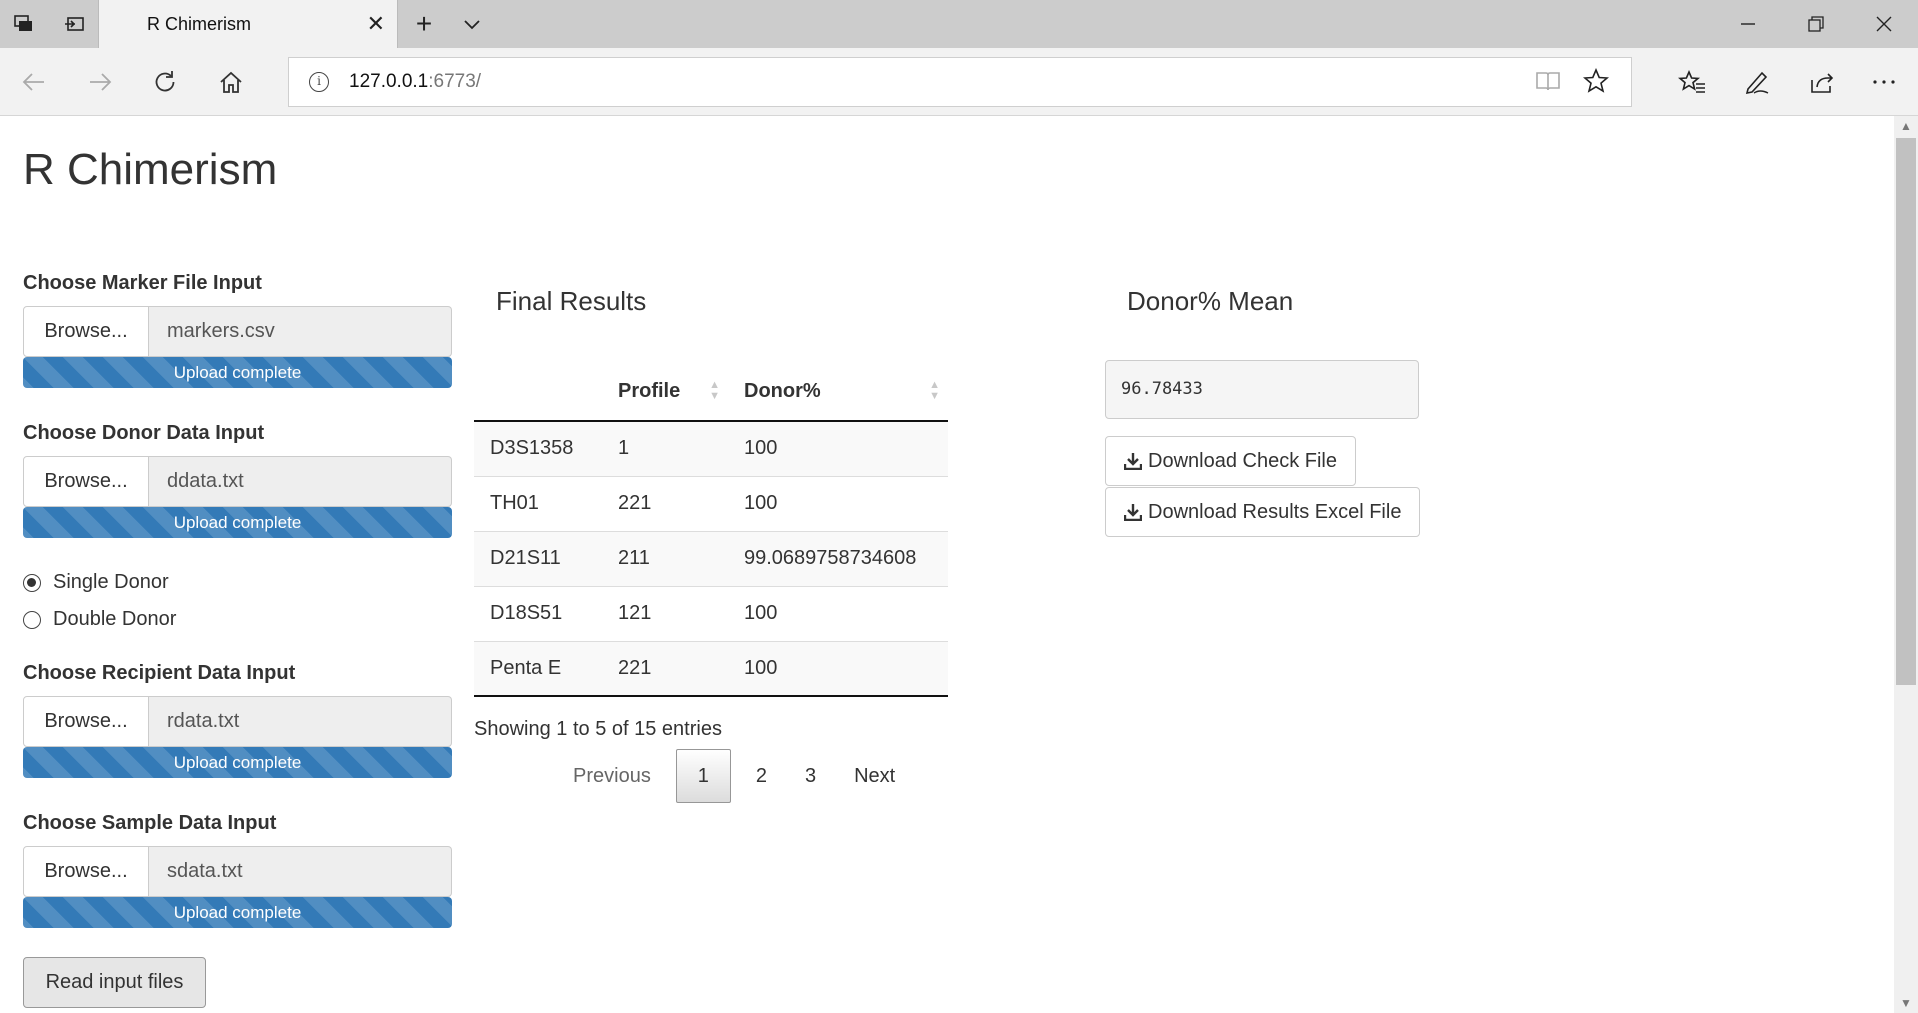  I want to click on table-row: D18S51 121 100, so click(711, 613).